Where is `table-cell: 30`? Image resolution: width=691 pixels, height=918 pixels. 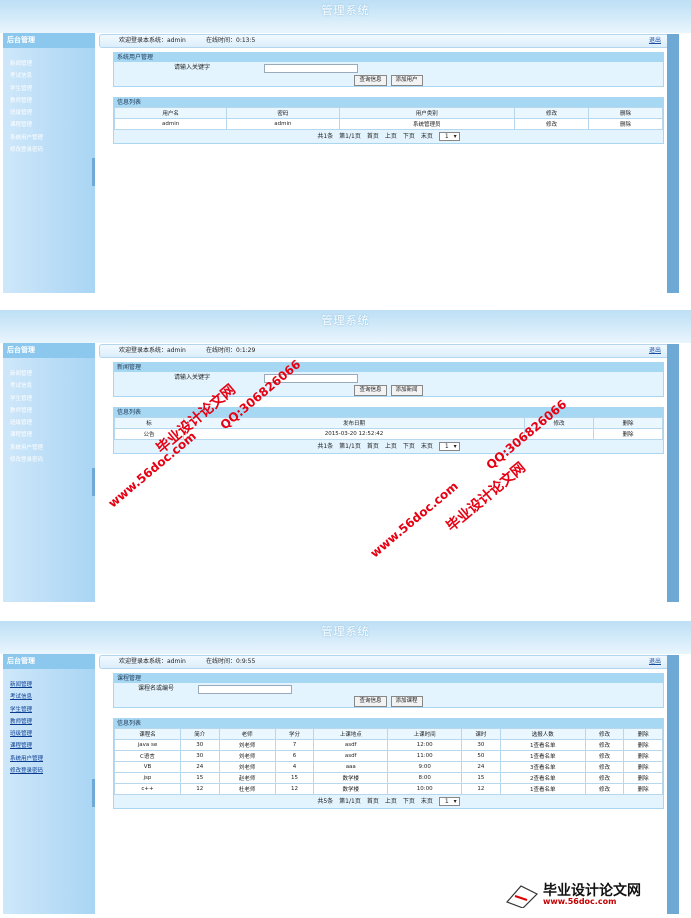 table-cell: 30 is located at coordinates (199, 756).